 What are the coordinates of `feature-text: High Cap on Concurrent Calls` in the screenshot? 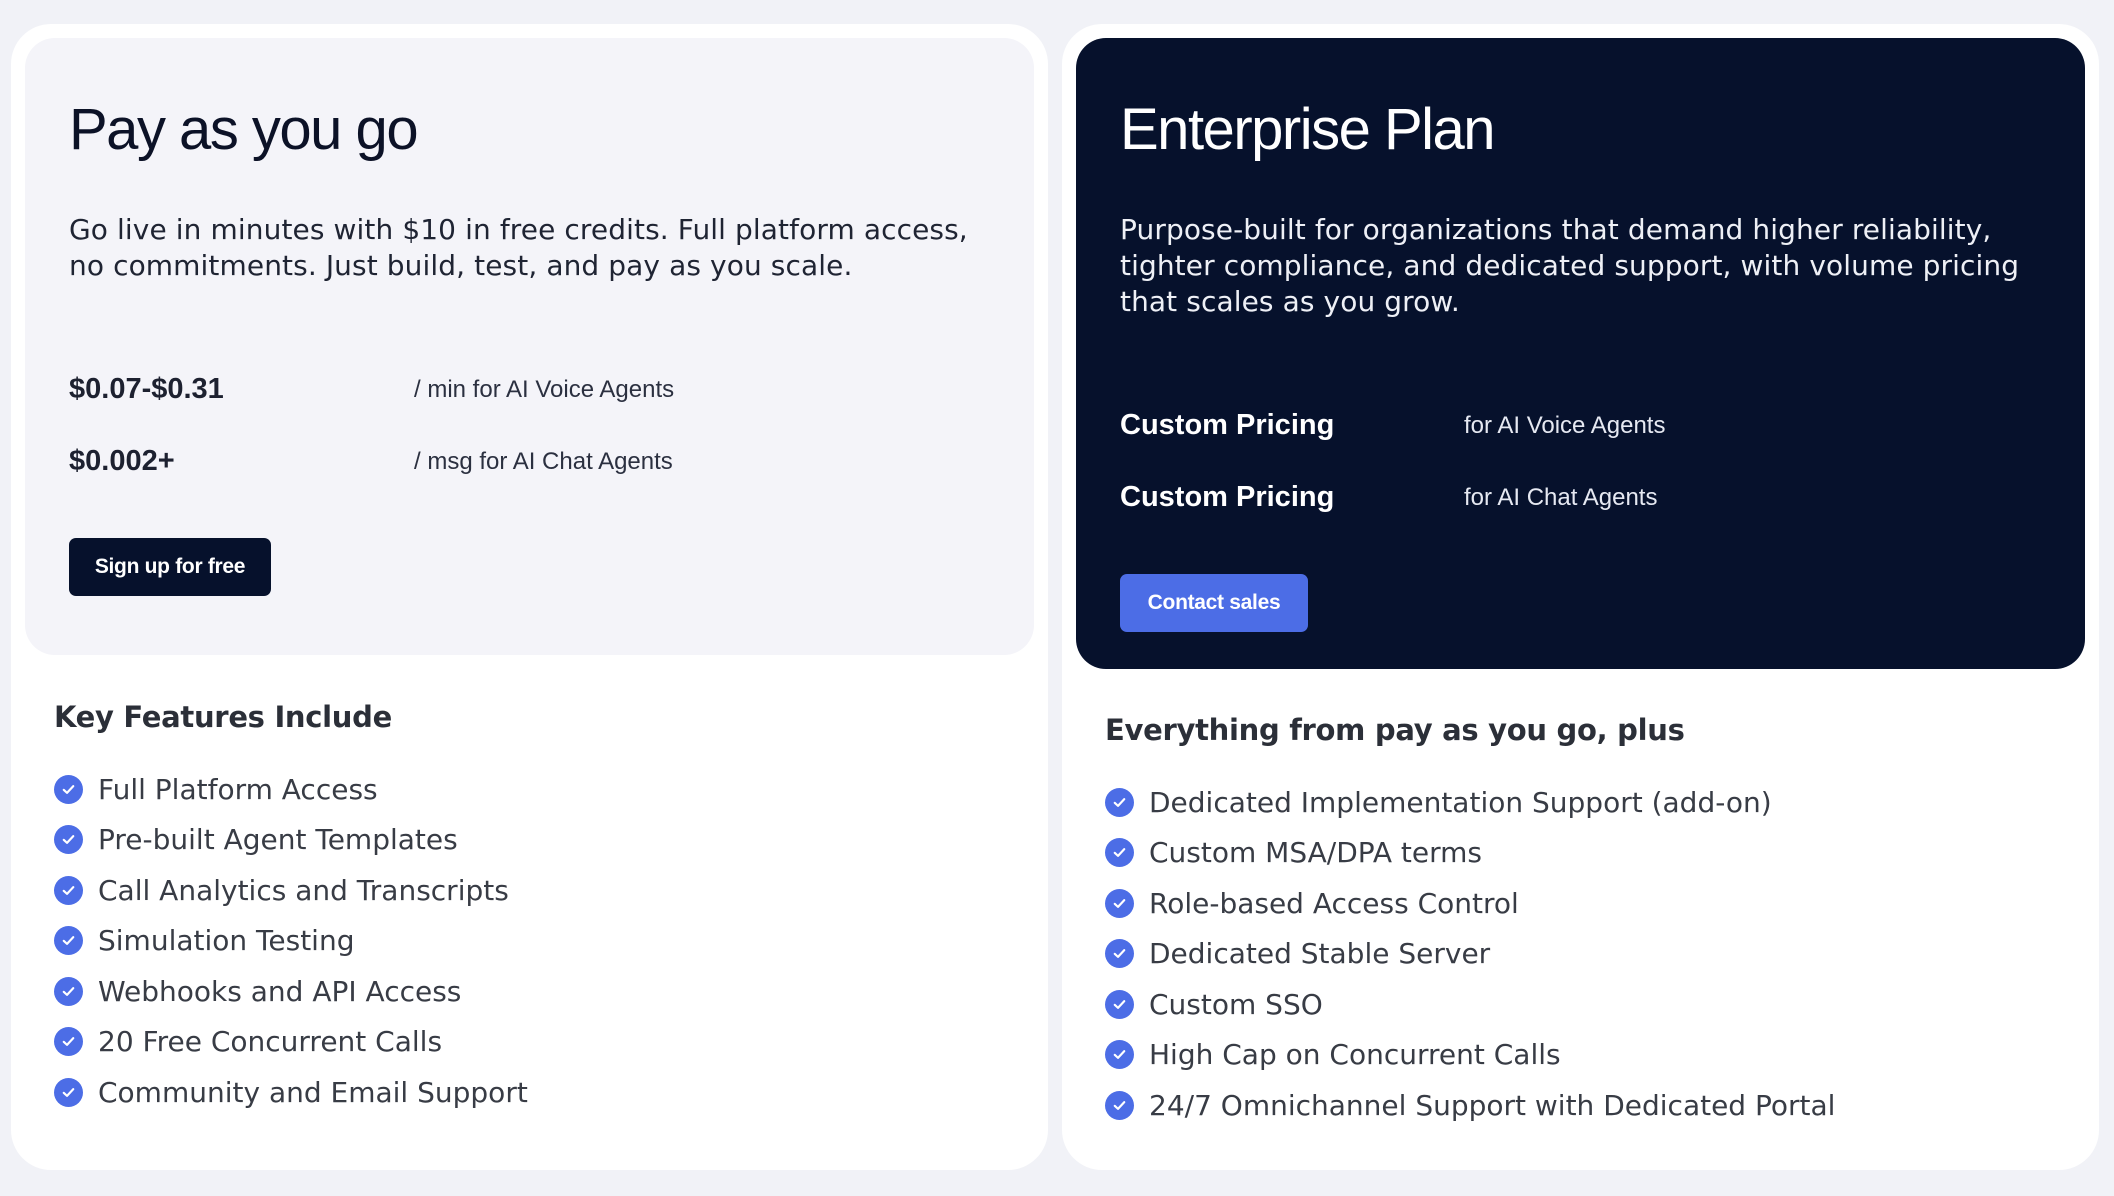 It's located at (1355, 1055).